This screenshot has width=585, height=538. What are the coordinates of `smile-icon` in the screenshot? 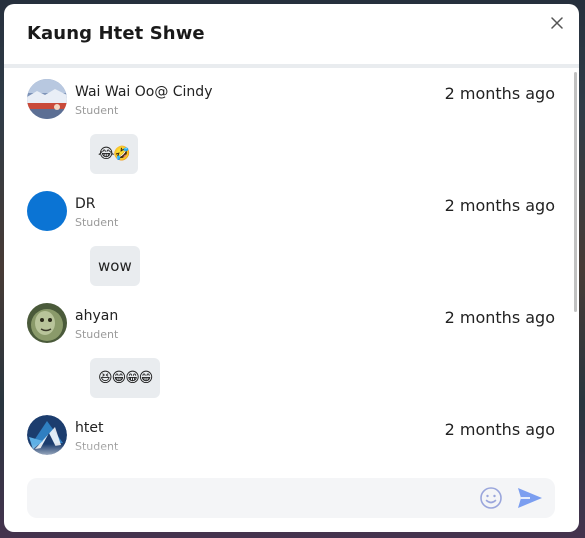 It's located at (491, 498).